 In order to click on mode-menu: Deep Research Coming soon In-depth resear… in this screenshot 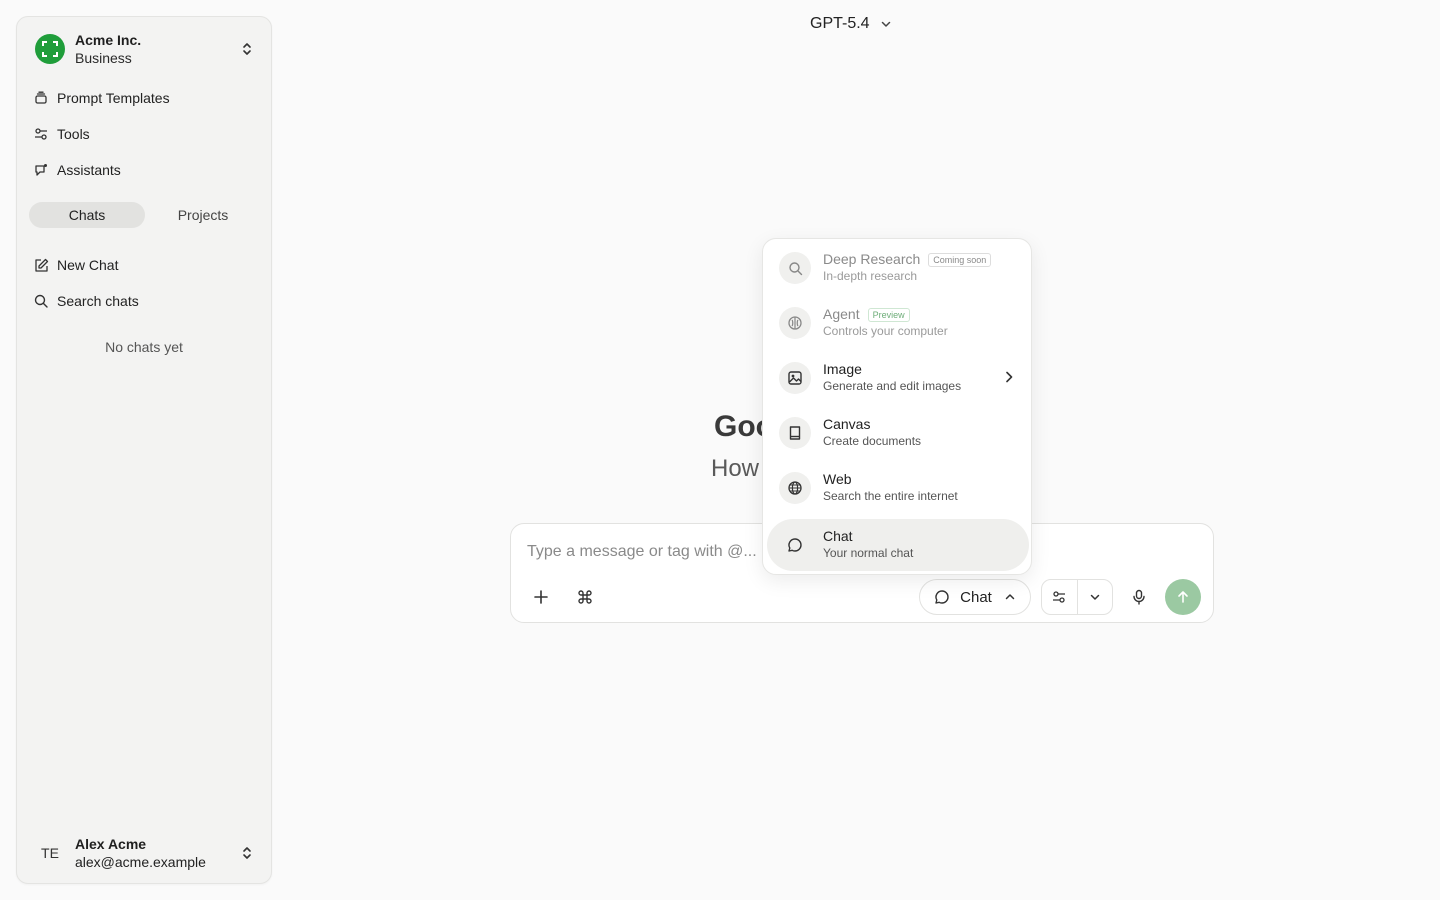, I will do `click(897, 406)`.